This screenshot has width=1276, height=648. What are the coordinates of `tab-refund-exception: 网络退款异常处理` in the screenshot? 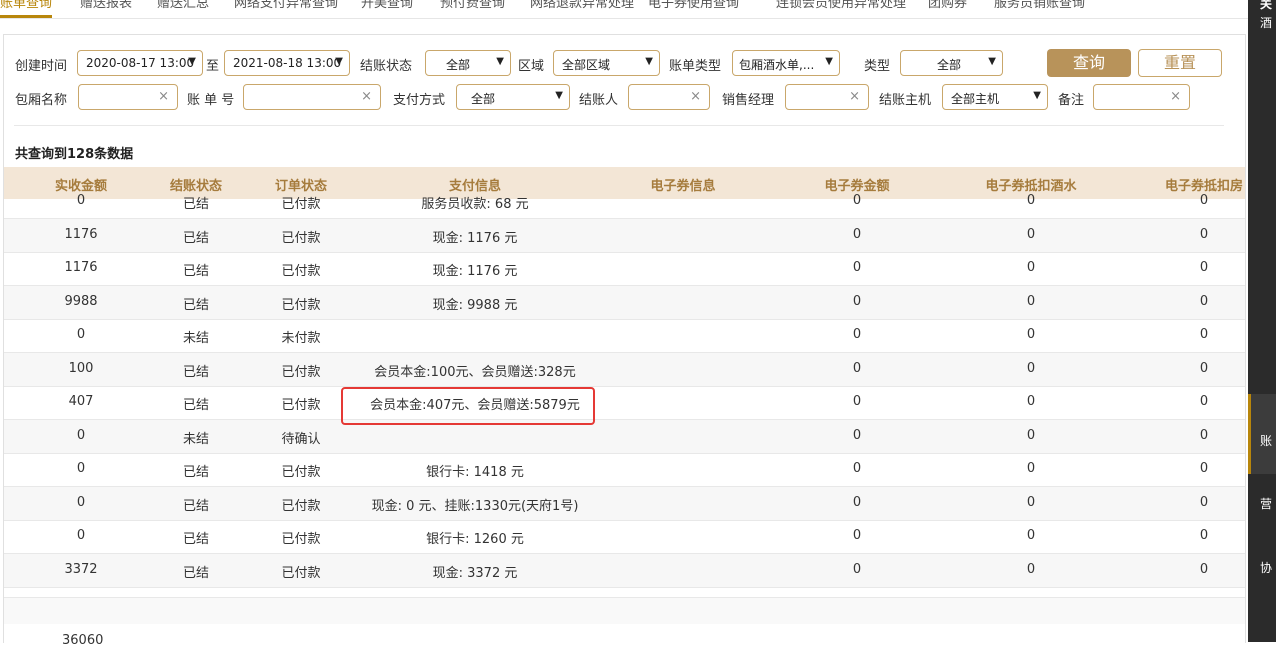 It's located at (582, 5).